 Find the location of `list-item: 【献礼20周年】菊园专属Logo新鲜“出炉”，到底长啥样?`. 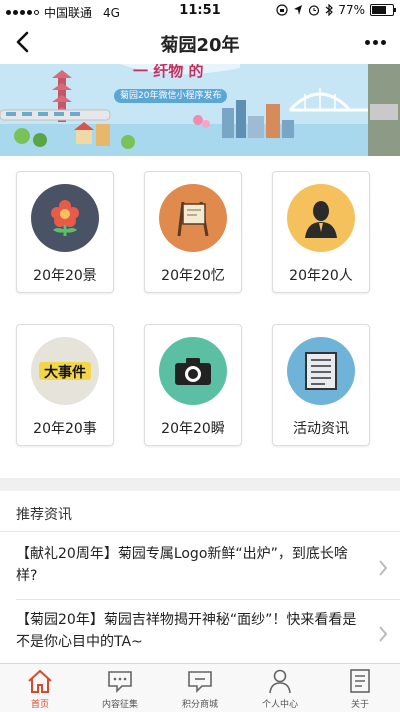

list-item: 【献礼20周年】菊园专属Logo新鲜“出炉”，到底长啥样? is located at coordinates (200, 569).